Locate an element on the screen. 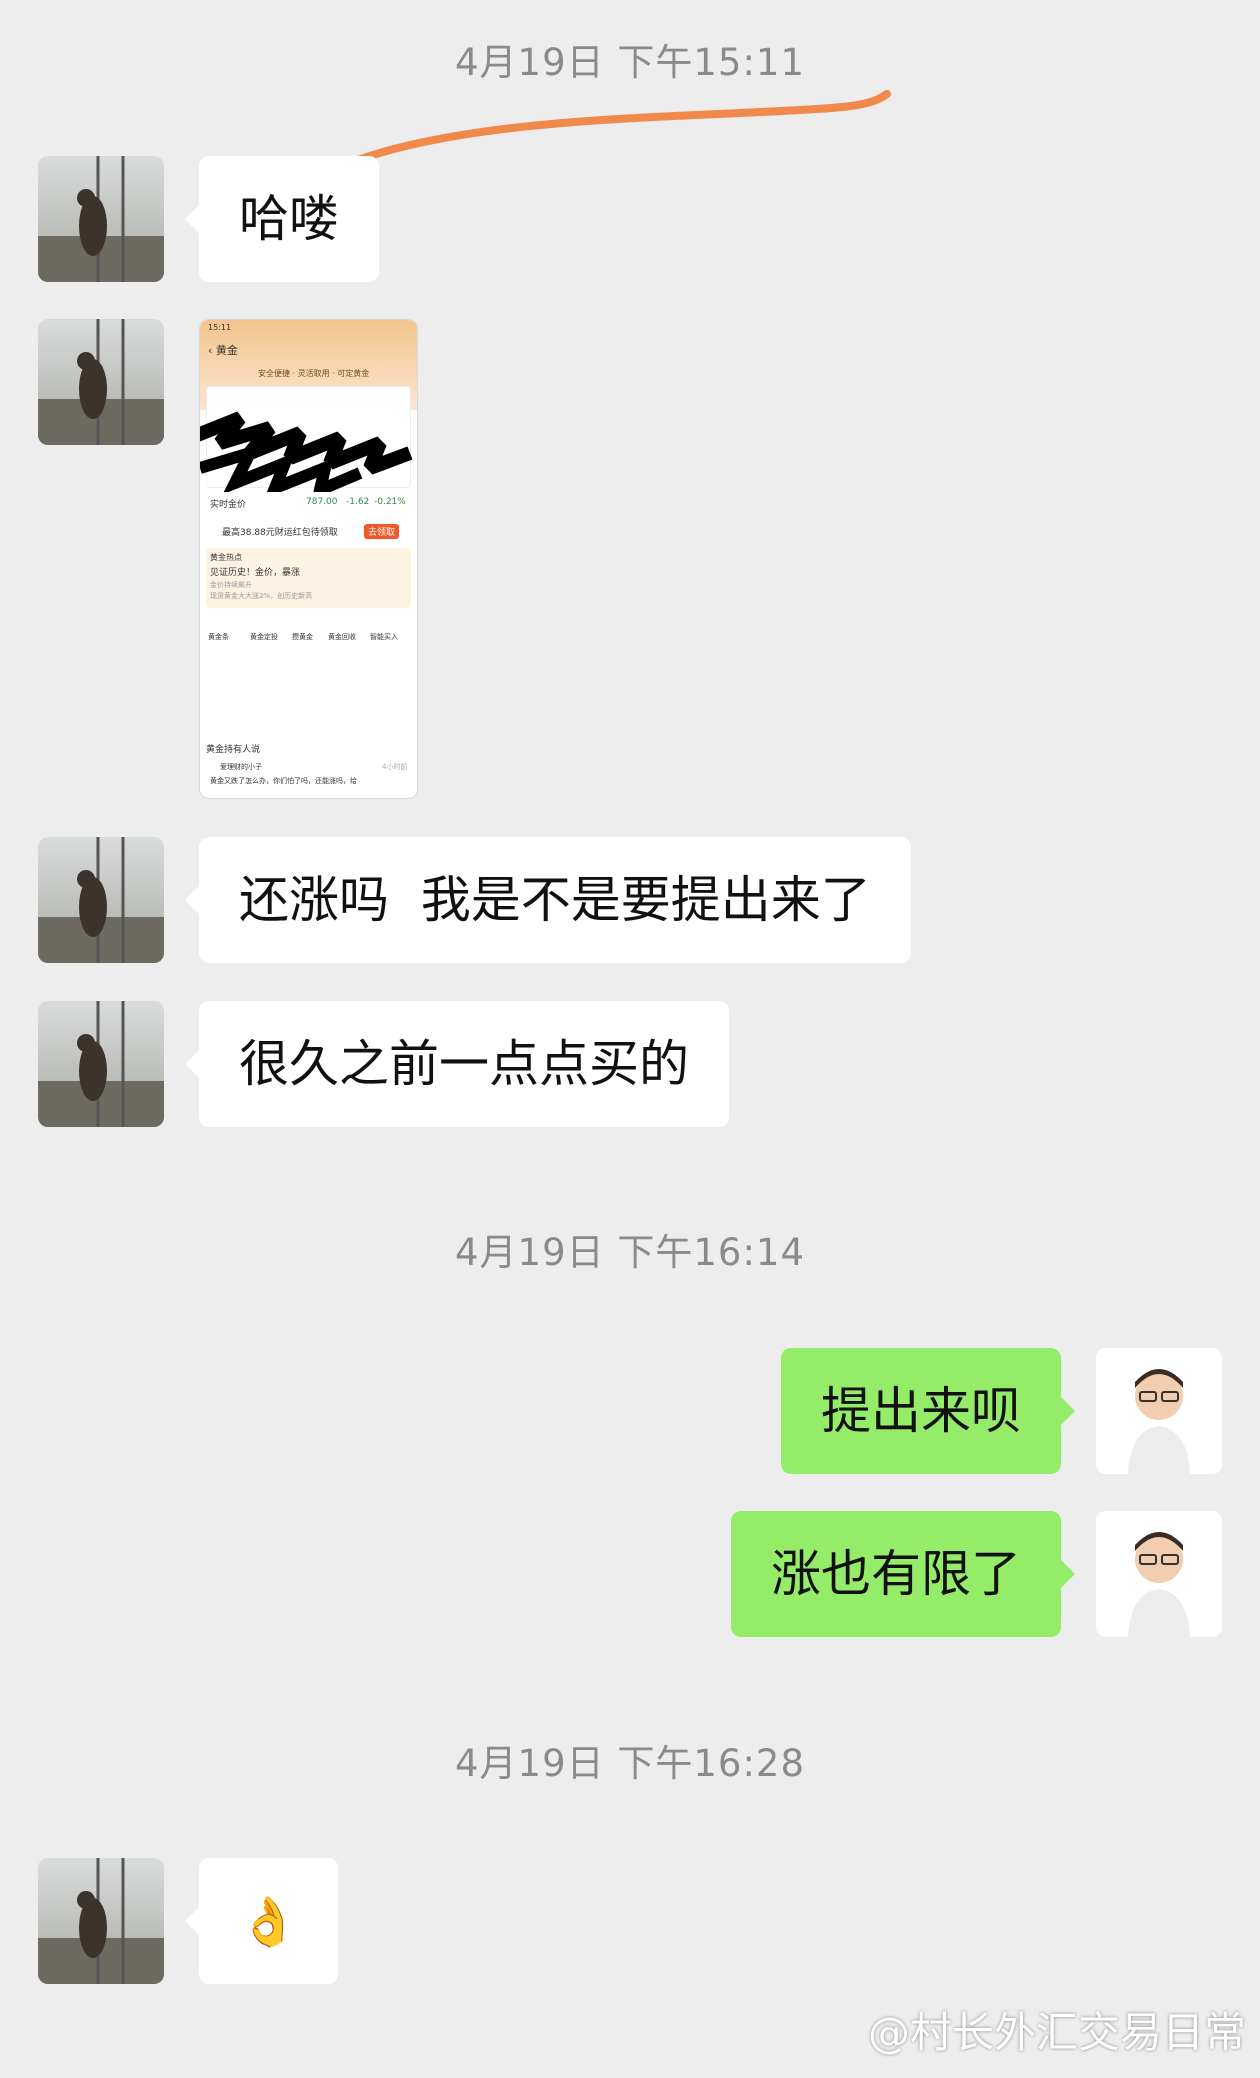 The width and height of the screenshot is (1260, 2078). menu-item: 攒黄金 is located at coordinates (302, 637).